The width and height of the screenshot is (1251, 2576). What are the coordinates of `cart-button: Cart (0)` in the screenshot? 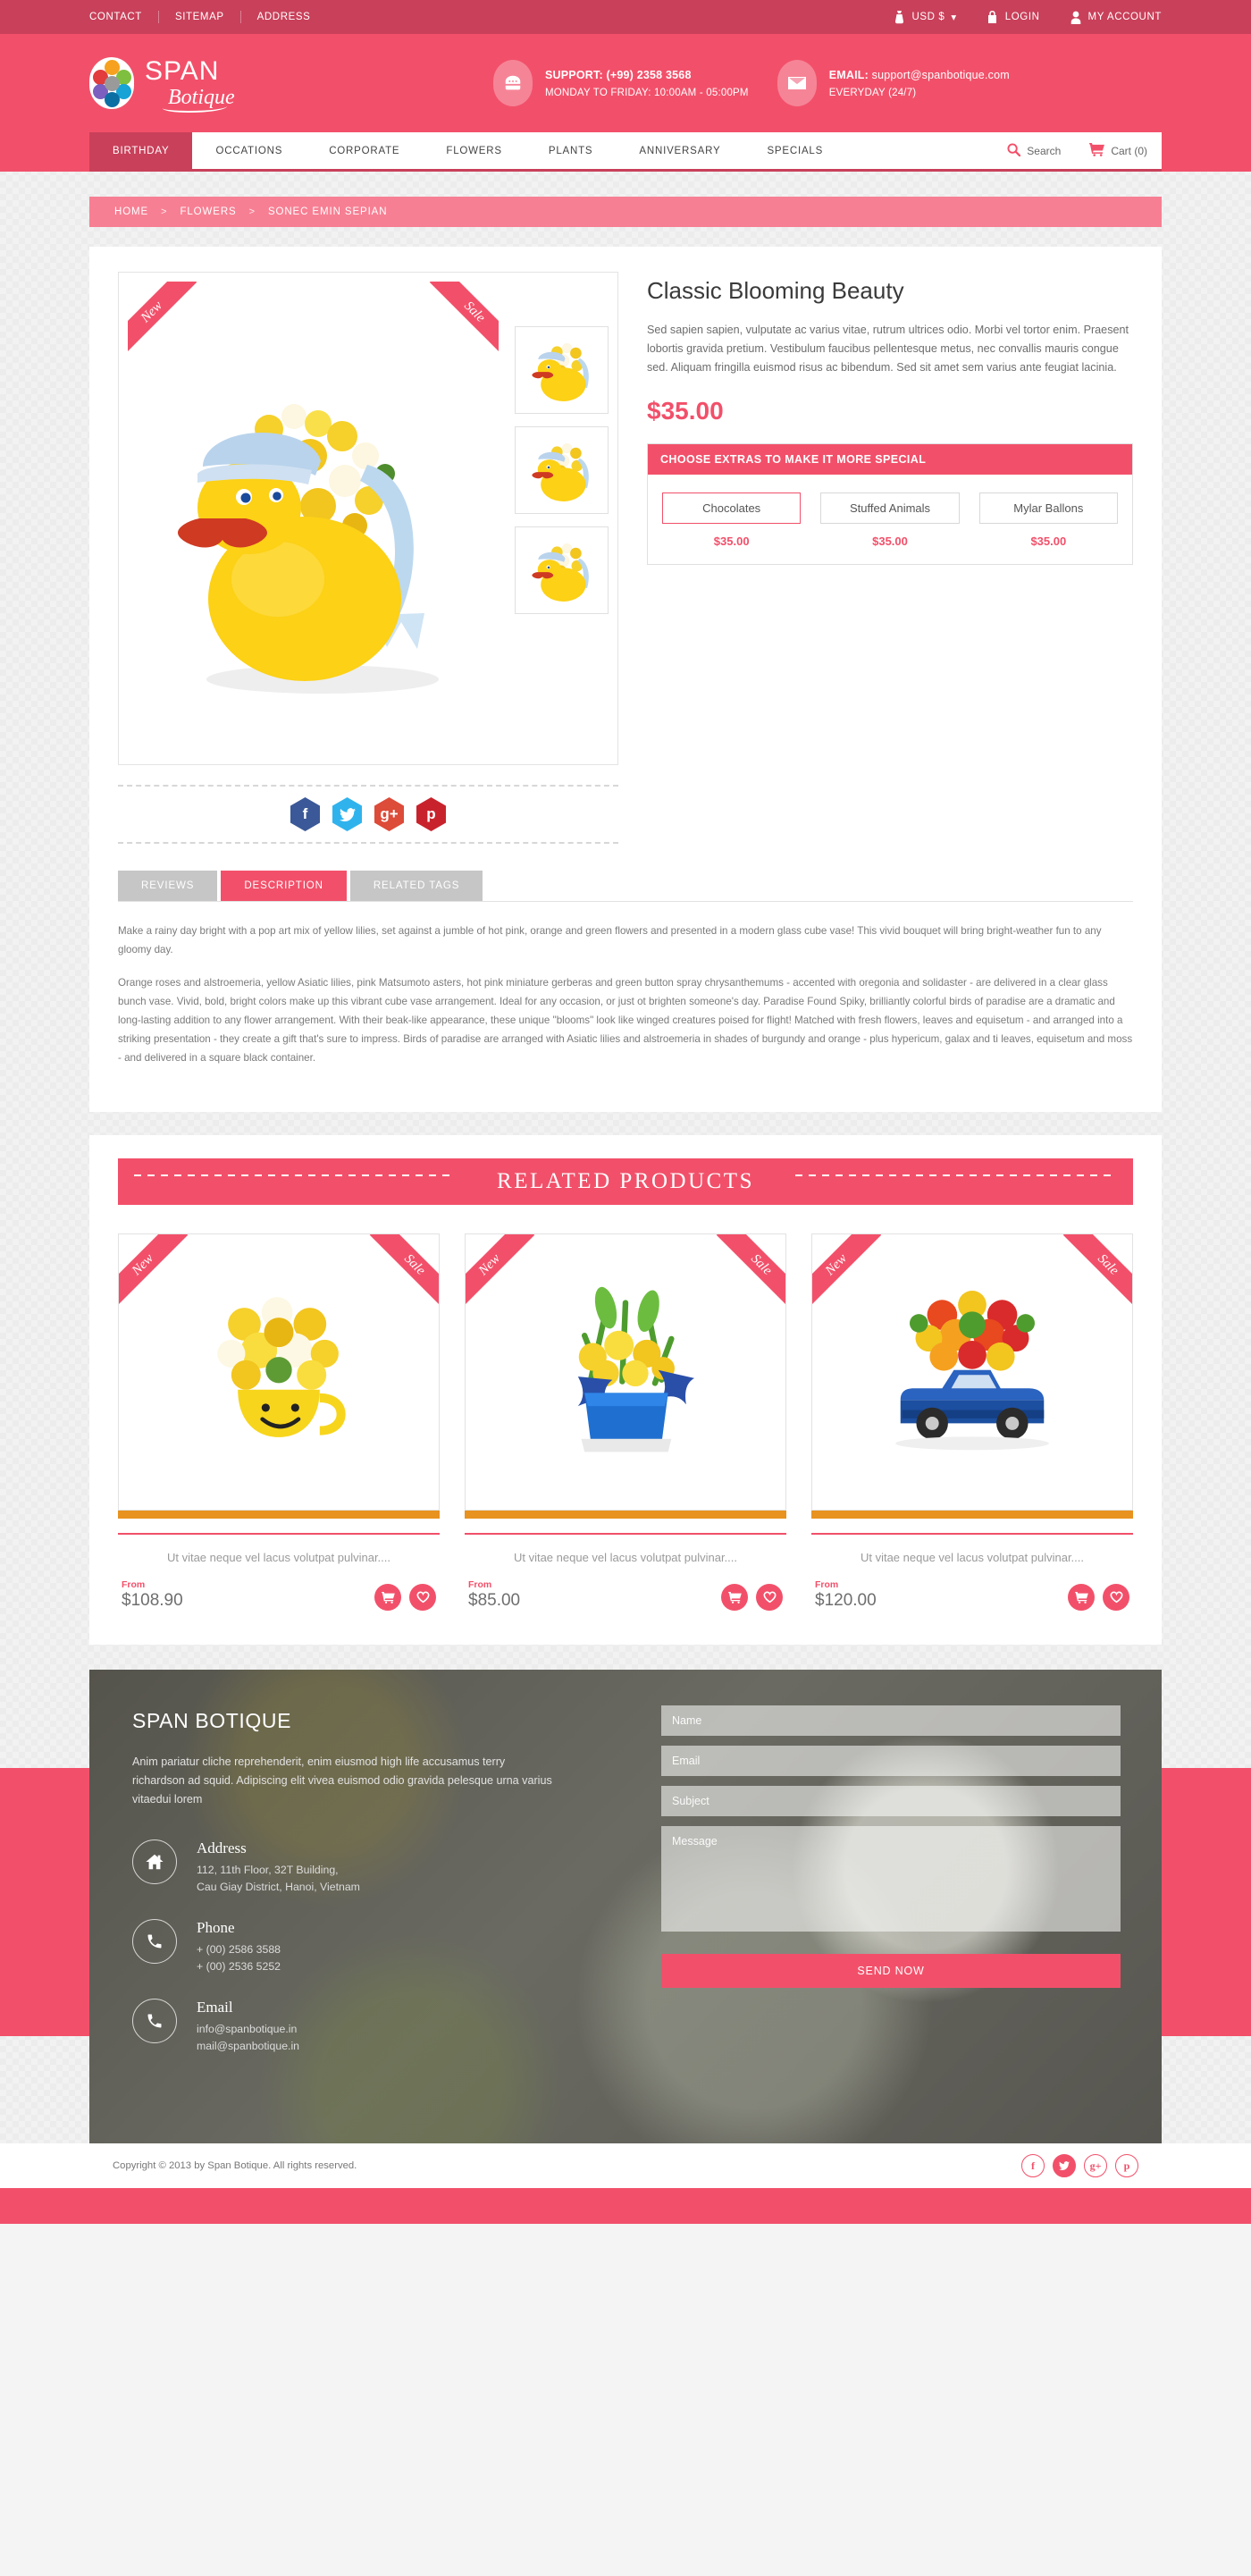 It's located at (1119, 151).